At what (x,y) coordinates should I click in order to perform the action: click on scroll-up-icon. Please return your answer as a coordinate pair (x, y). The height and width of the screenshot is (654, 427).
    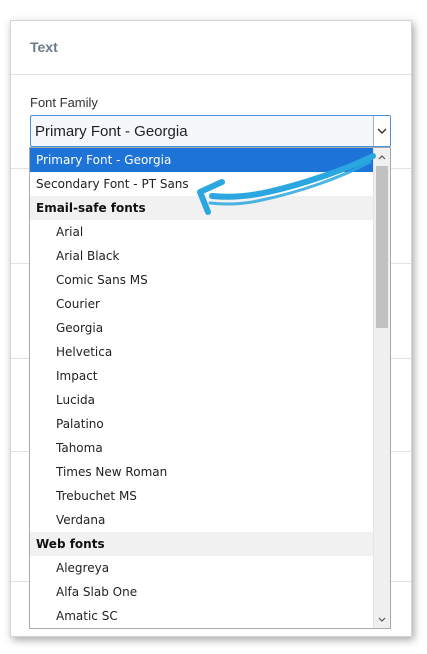
    Looking at the image, I should click on (382, 157).